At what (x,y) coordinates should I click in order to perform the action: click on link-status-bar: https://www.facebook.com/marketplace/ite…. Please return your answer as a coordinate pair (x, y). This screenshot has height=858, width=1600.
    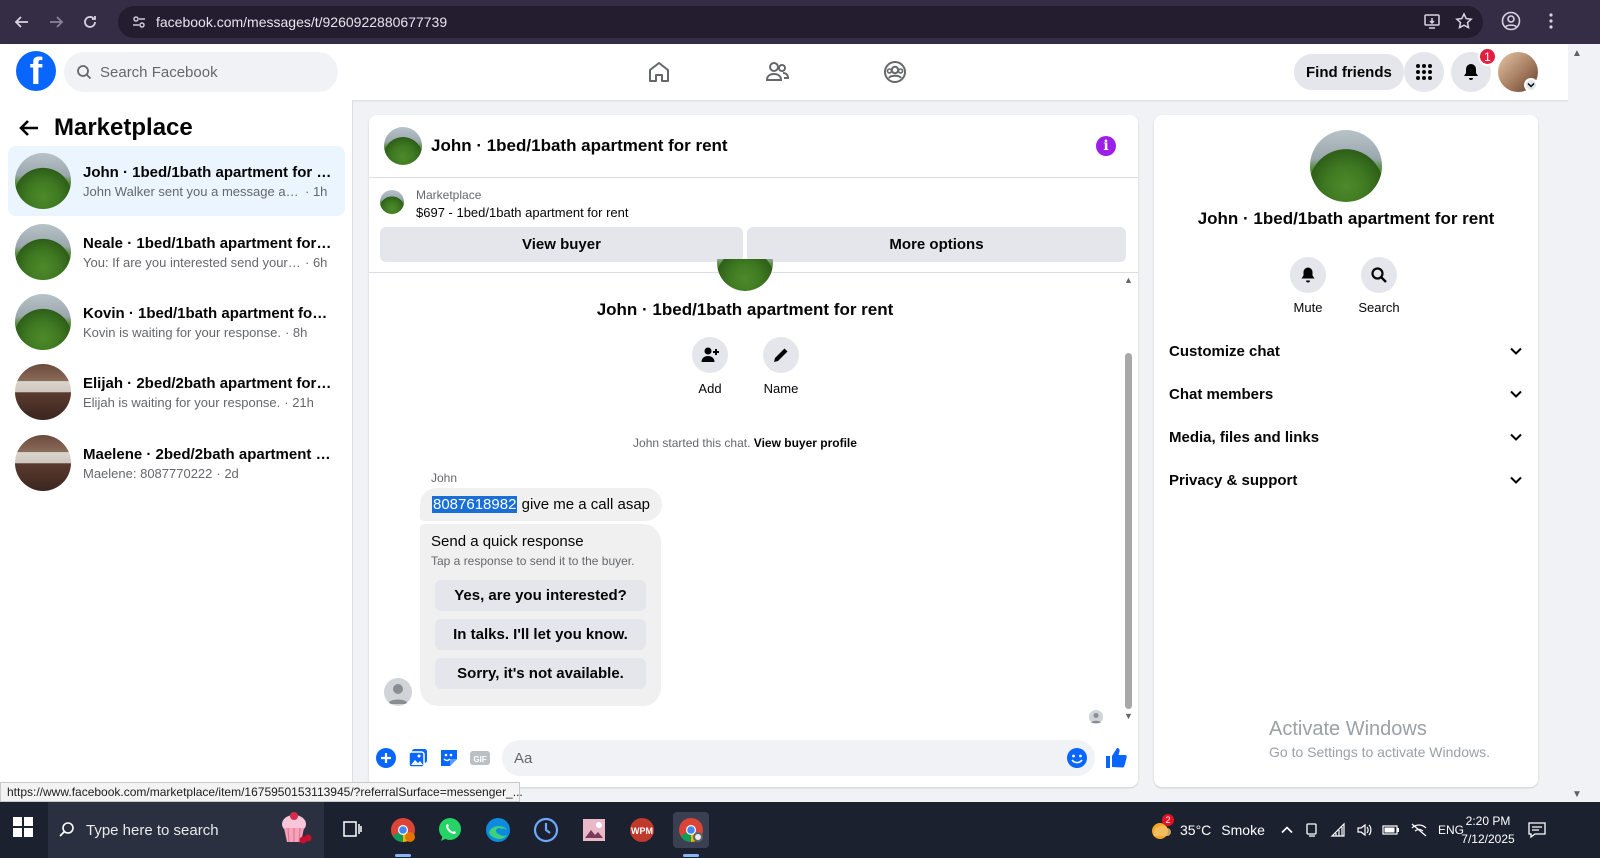
    Looking at the image, I should click on (261, 792).